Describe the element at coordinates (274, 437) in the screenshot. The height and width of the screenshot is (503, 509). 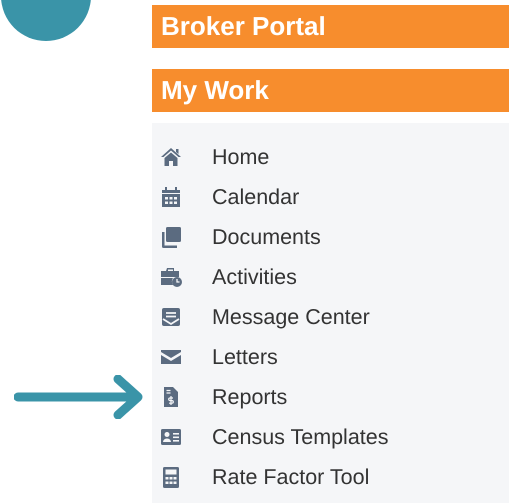
I see `menu-item: Census Templates` at that location.